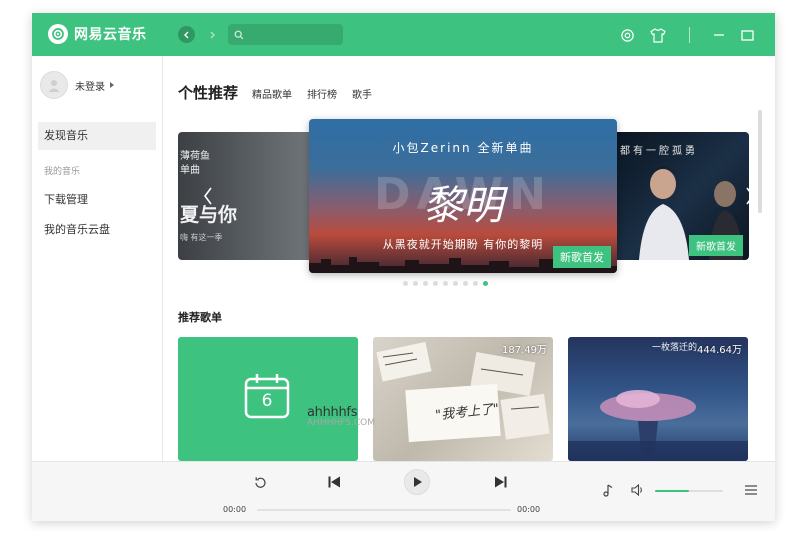 The image size is (800, 533). I want to click on calendar-icon: 6, so click(267, 396).